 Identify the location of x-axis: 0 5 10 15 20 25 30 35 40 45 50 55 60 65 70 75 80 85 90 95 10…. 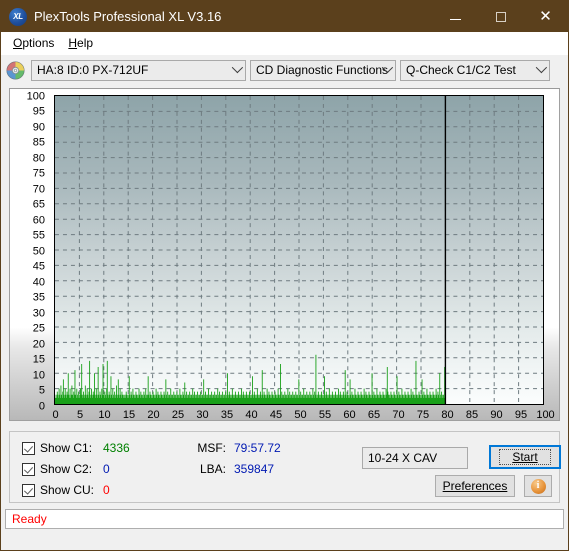
(303, 415).